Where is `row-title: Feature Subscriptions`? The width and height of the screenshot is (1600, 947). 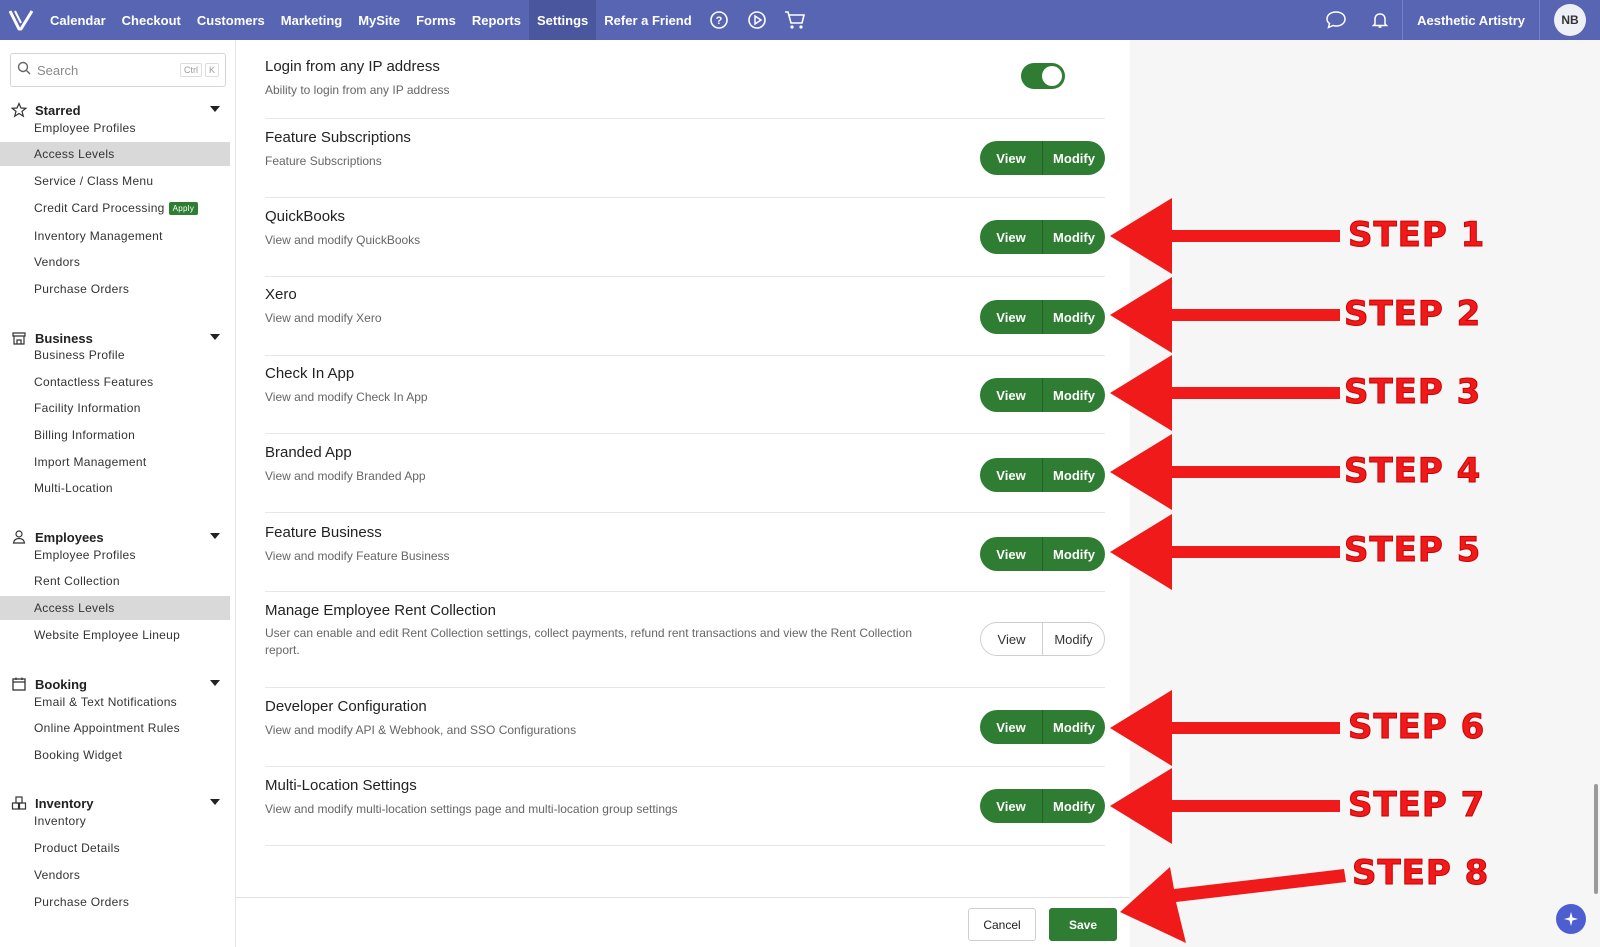 row-title: Feature Subscriptions is located at coordinates (338, 137).